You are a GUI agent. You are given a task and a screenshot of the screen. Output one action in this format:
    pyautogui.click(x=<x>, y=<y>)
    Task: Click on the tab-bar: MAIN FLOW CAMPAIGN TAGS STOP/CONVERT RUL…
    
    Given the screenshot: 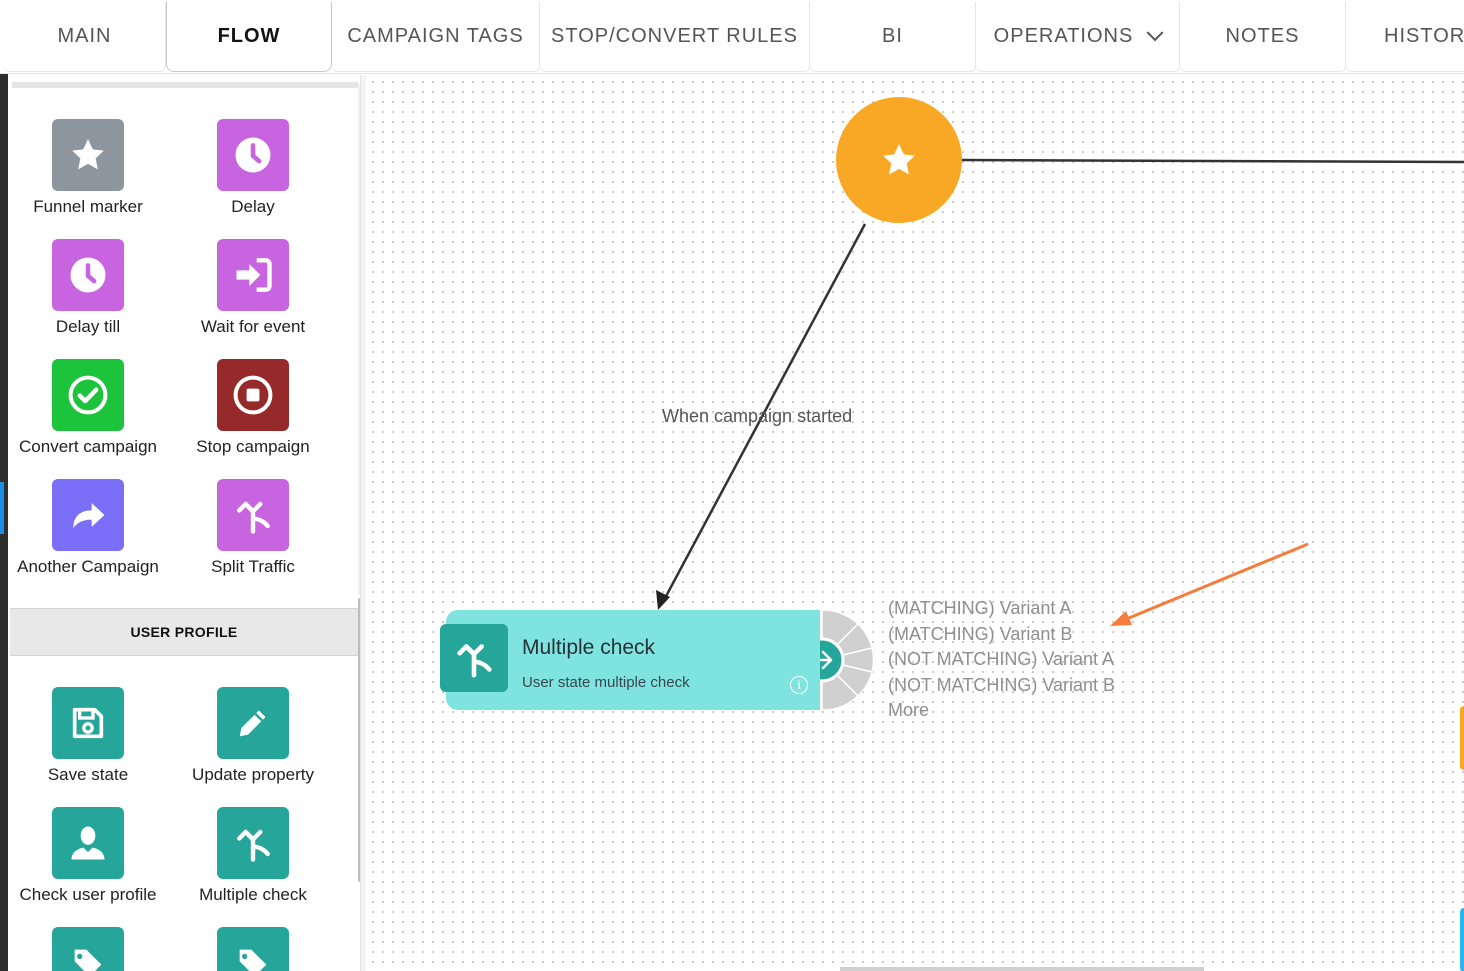 What is the action you would take?
    pyautogui.click(x=732, y=37)
    